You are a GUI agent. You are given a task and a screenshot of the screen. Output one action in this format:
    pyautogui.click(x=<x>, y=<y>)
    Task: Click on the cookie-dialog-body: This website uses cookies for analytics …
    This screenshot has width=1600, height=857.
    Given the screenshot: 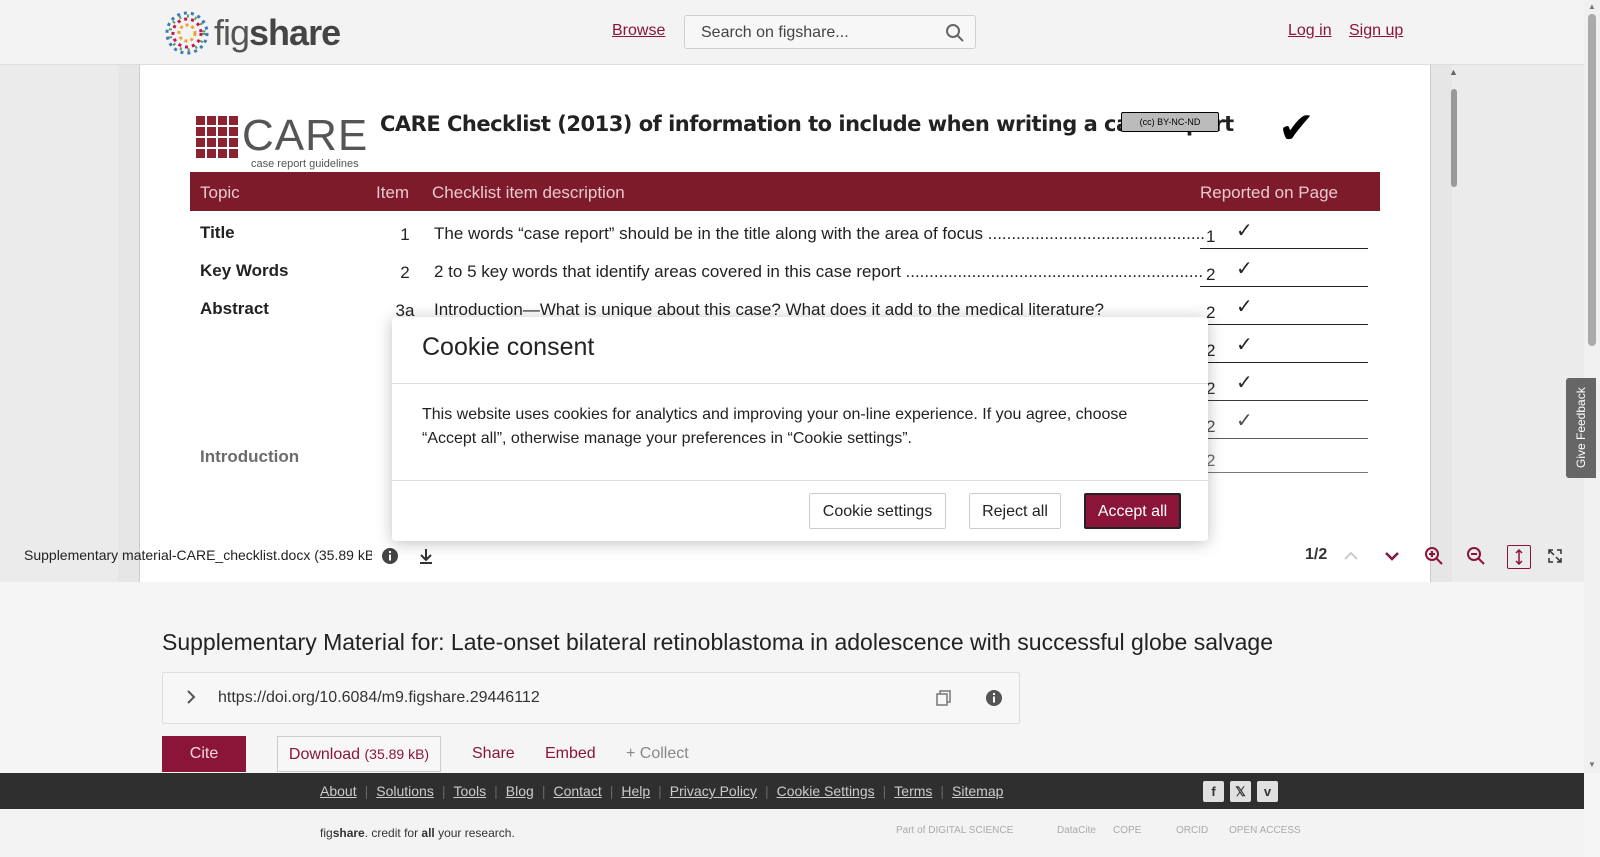 What is the action you would take?
    pyautogui.click(x=775, y=426)
    